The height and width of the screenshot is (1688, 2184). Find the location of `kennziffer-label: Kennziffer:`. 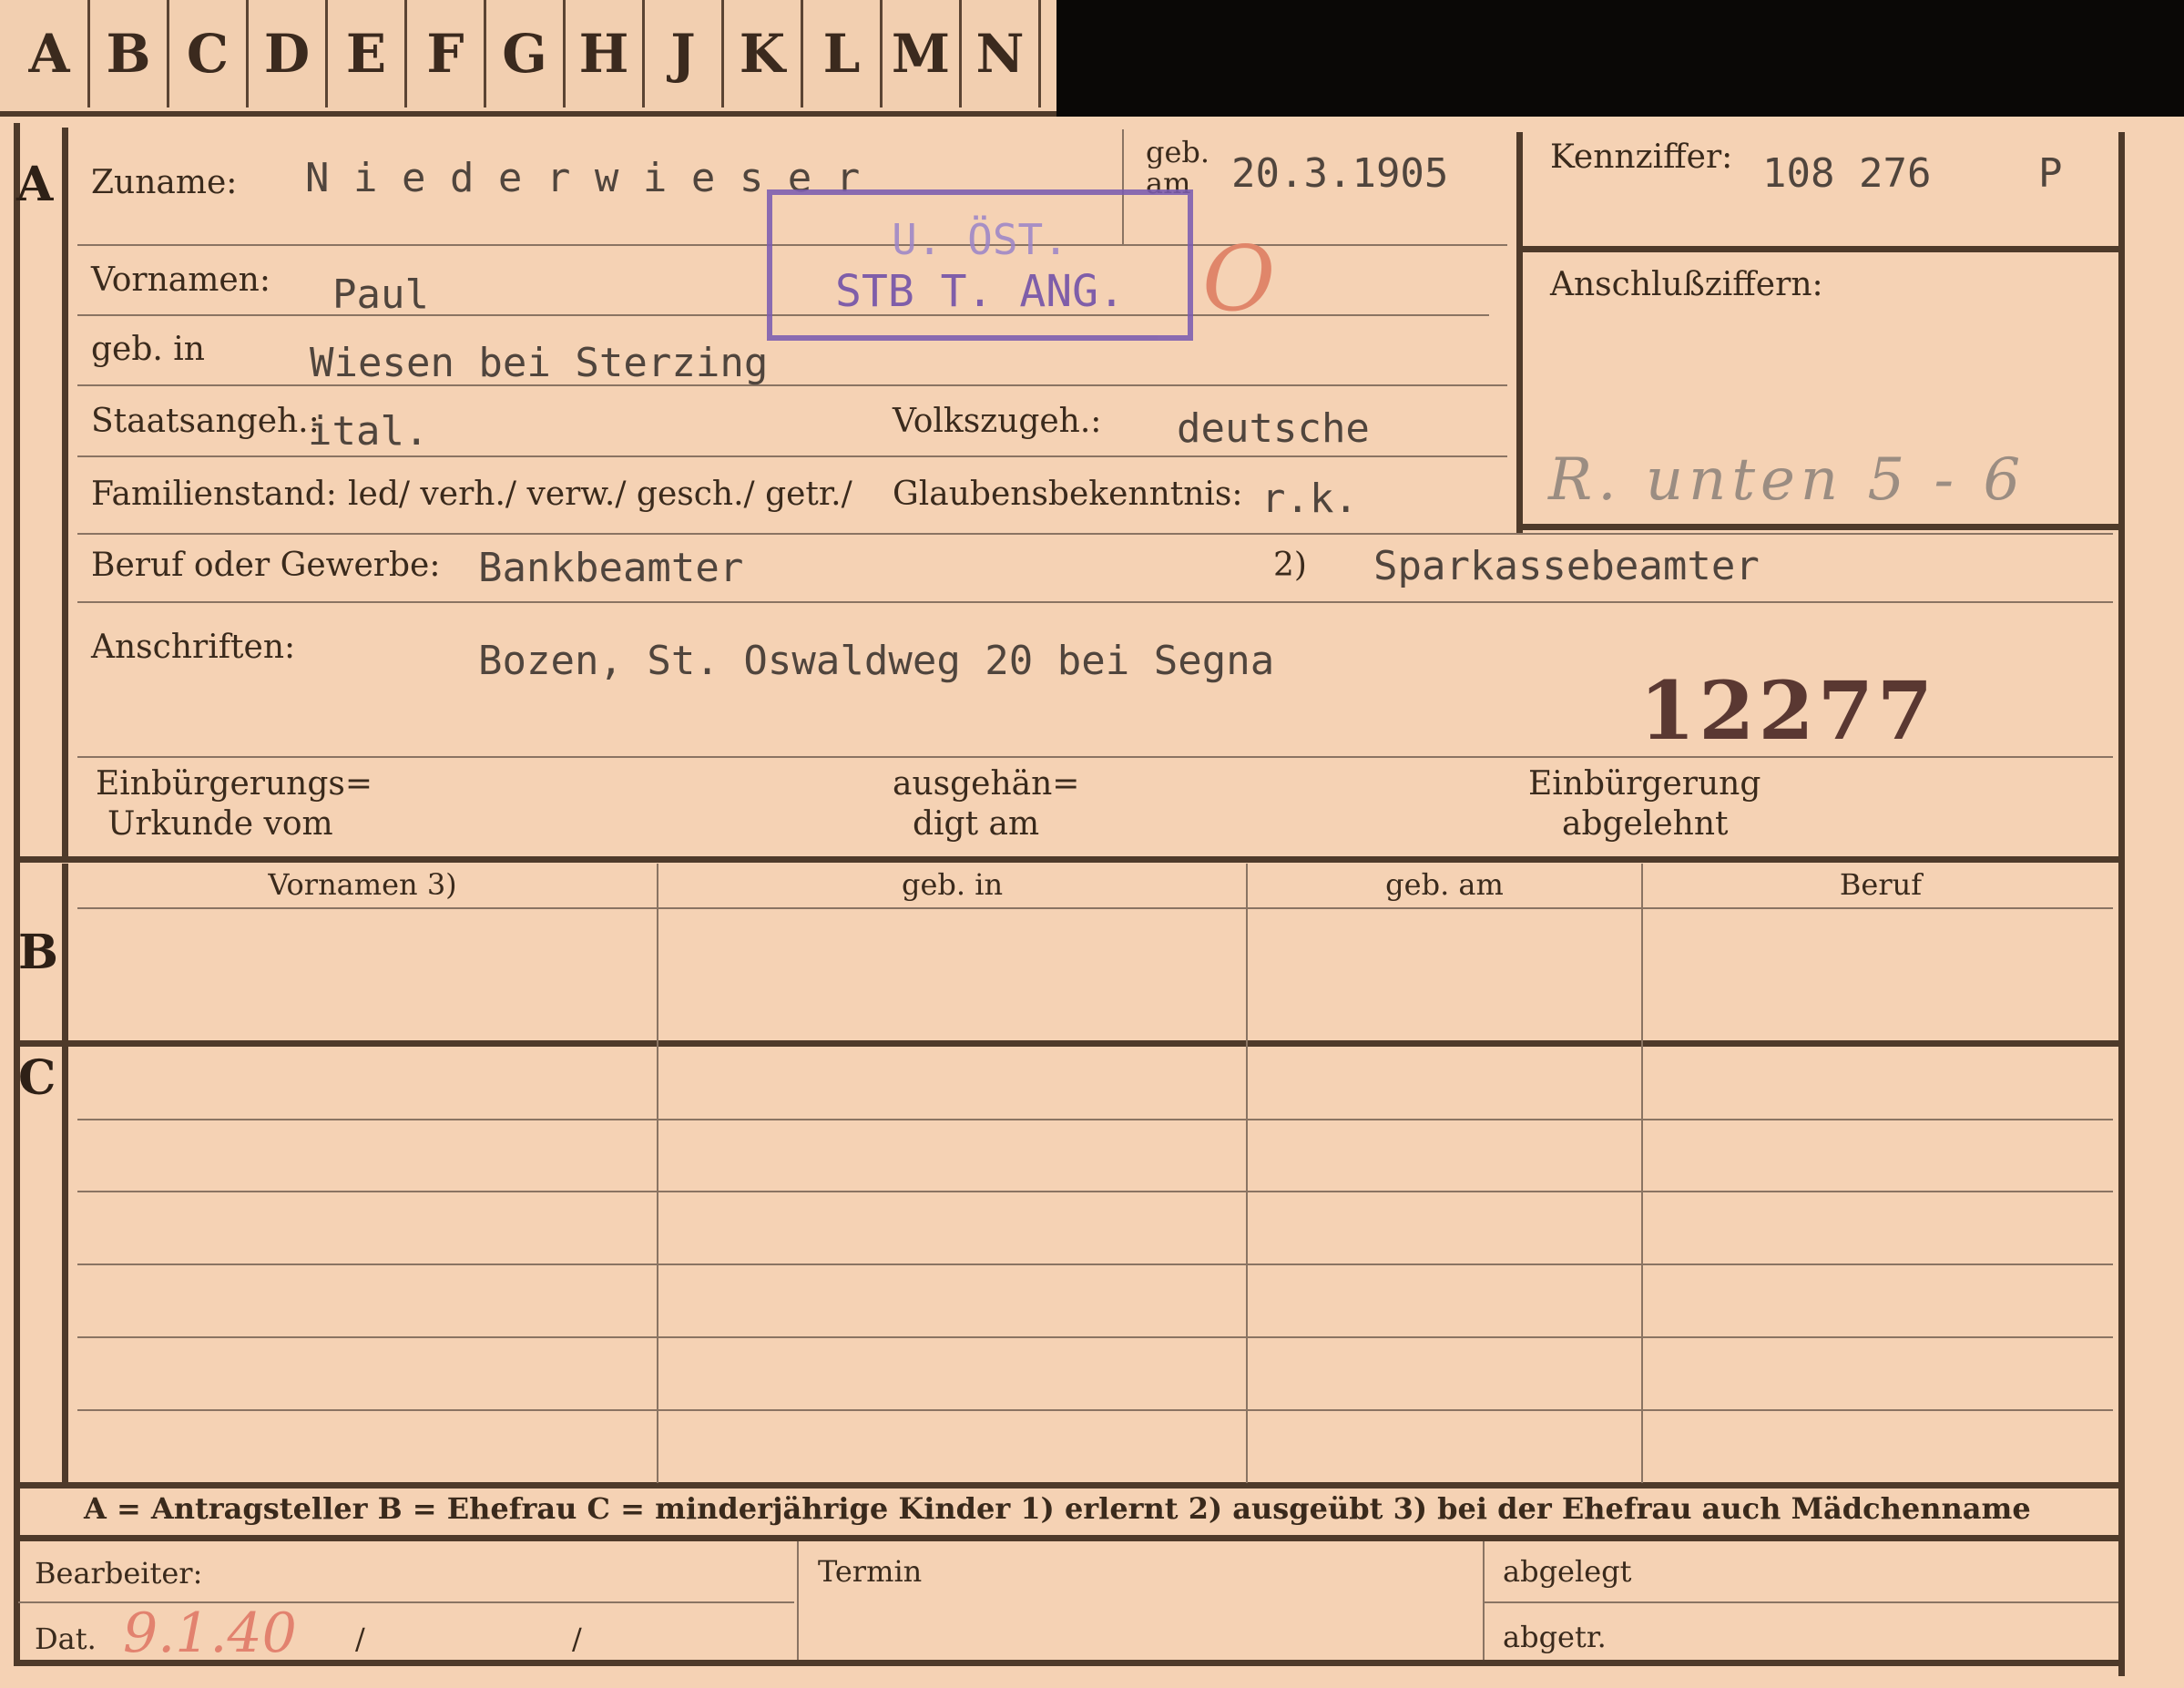

kennziffer-label: Kennziffer: is located at coordinates (1642, 157).